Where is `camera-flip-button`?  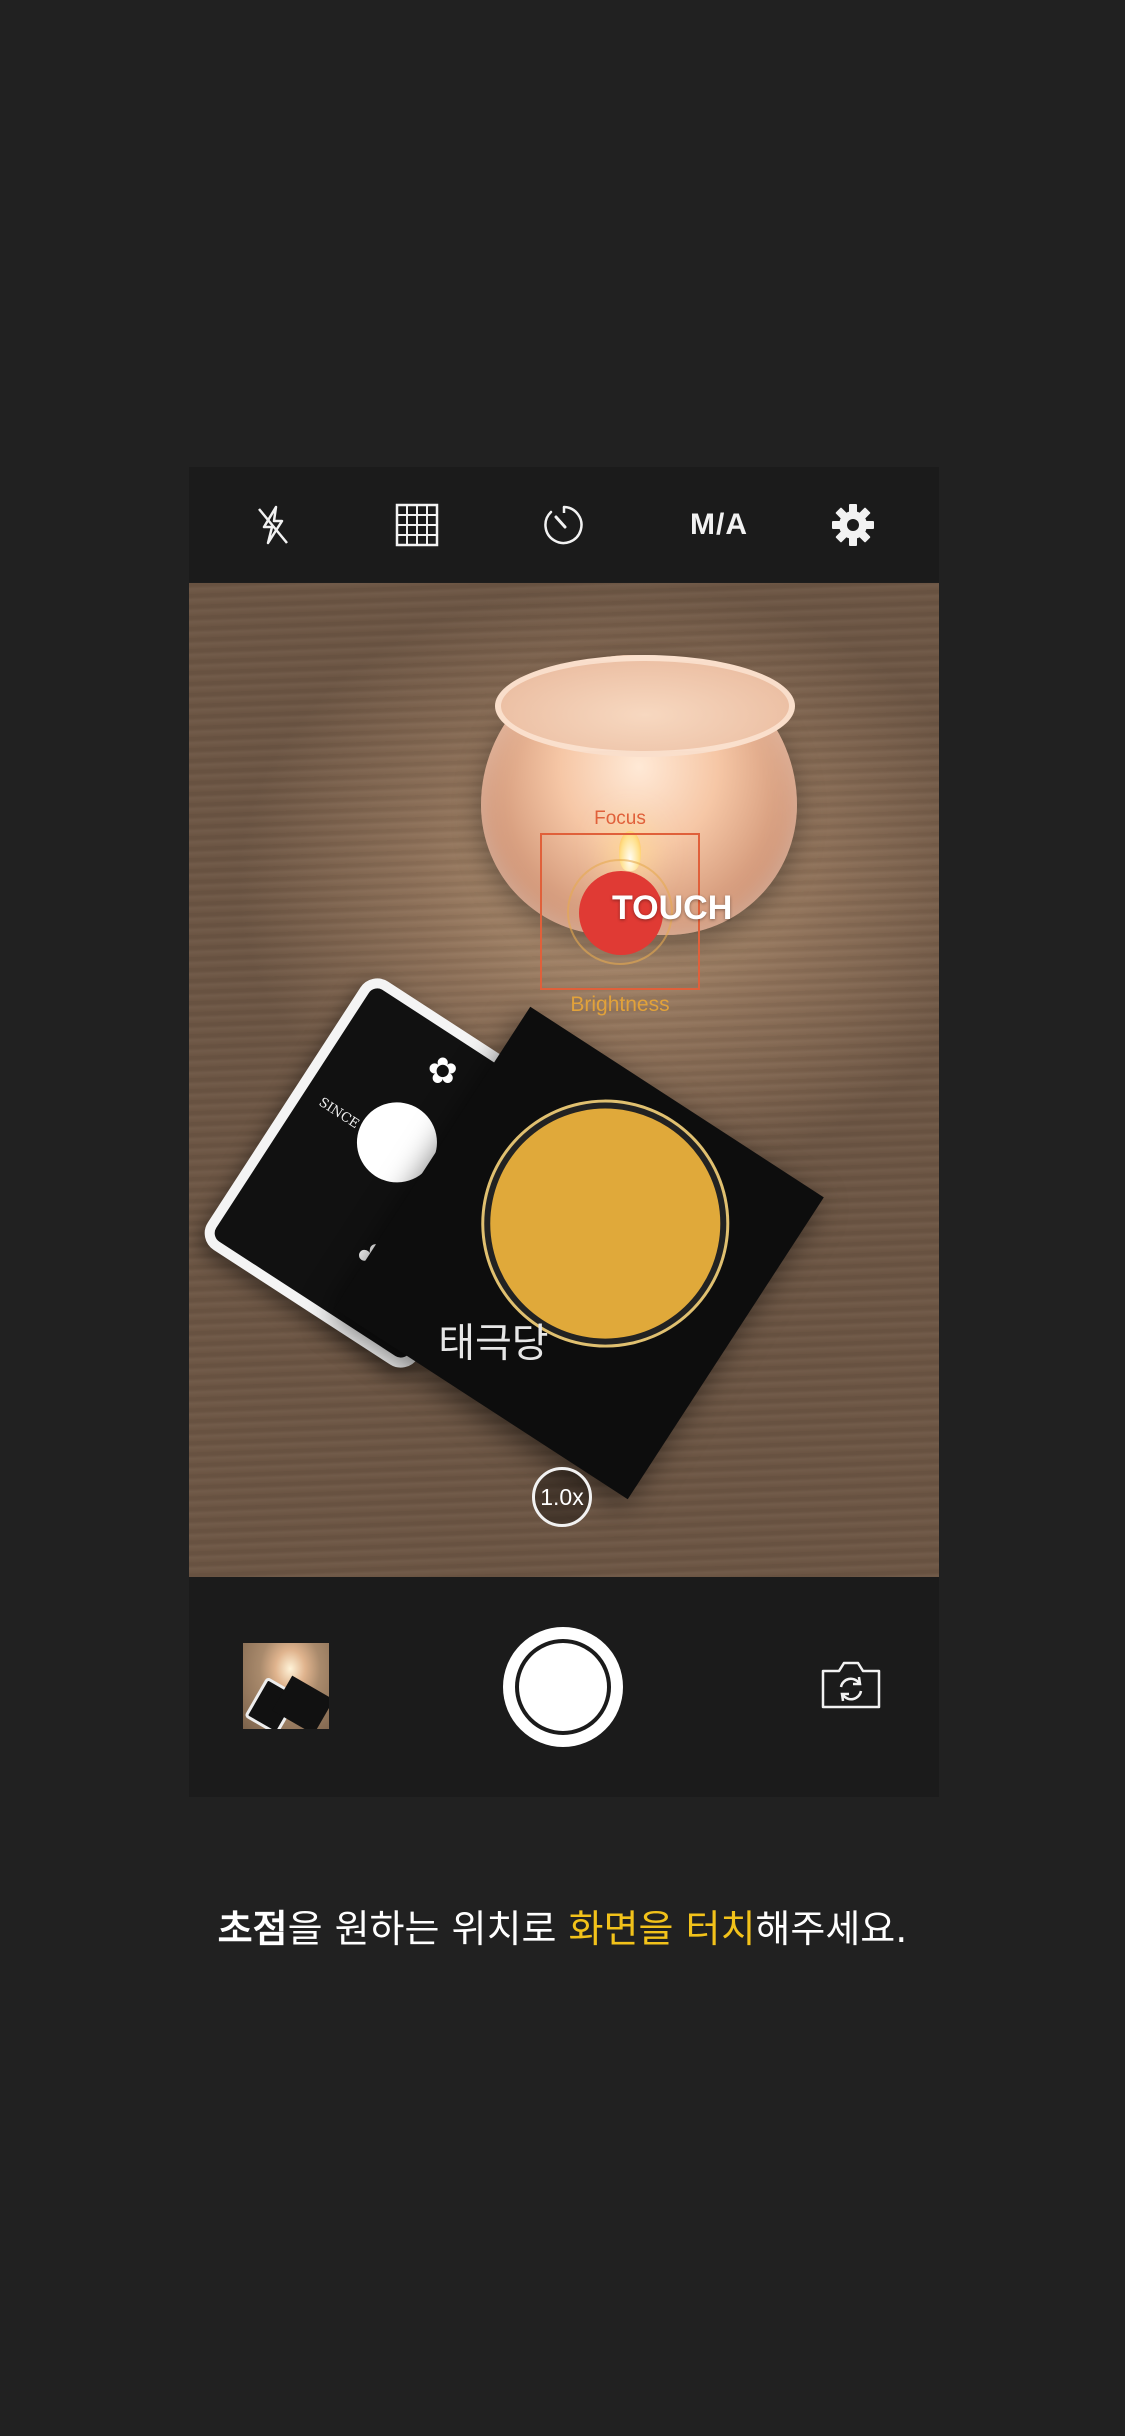 camera-flip-button is located at coordinates (851, 1685).